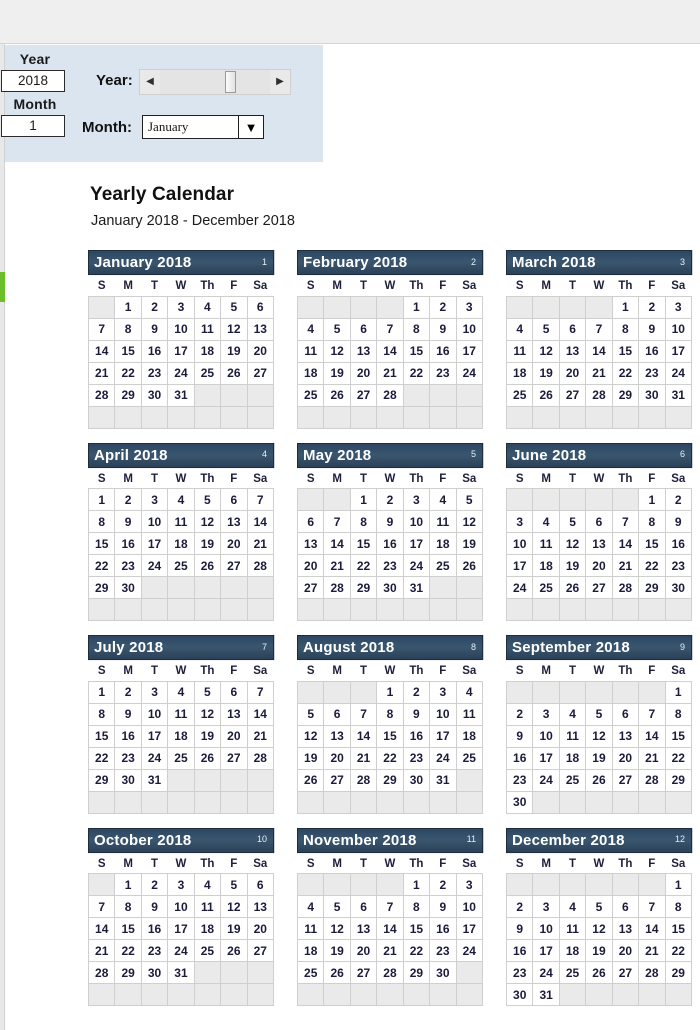  Describe the element at coordinates (599, 329) in the screenshot. I see `day-cell: 7` at that location.